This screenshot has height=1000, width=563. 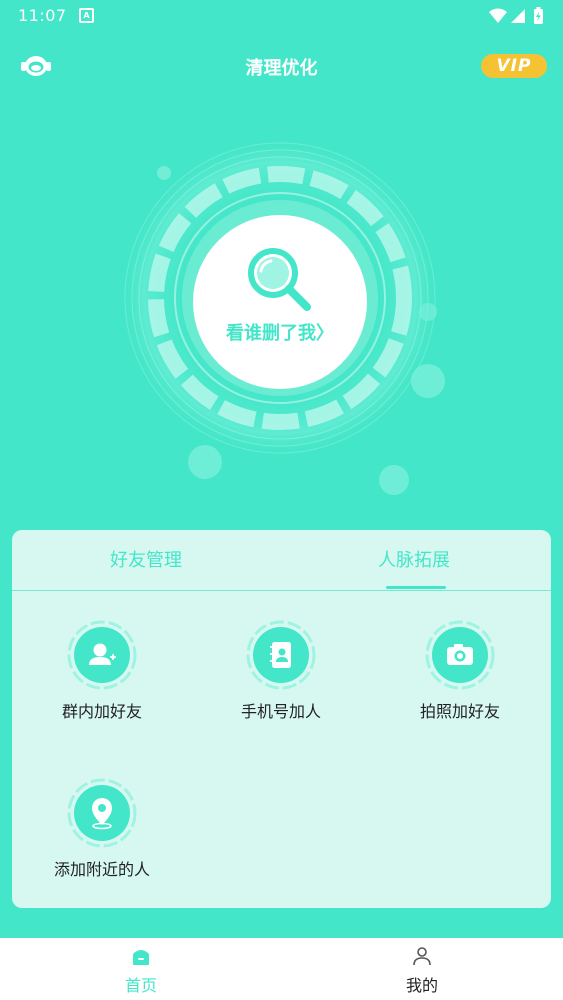 I want to click on feature-label: 添加附近的人, so click(x=101, y=869).